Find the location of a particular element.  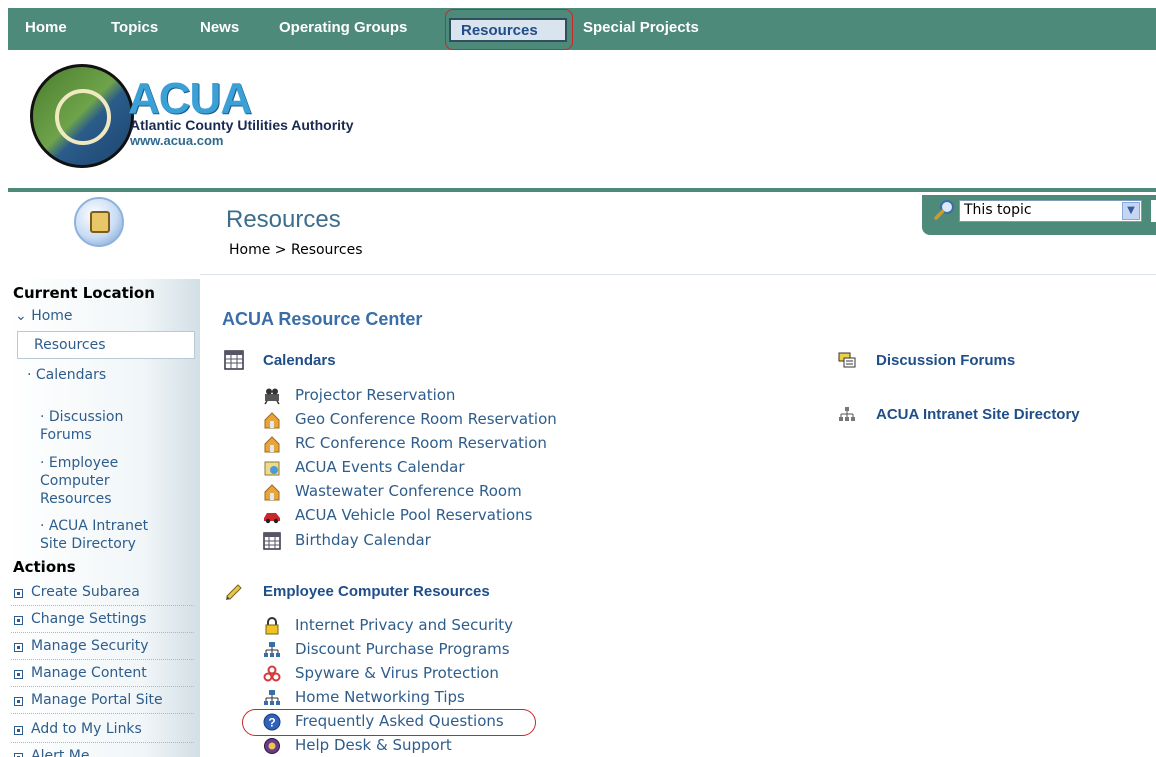

action-label: Manage Portal Site is located at coordinates (97, 700).